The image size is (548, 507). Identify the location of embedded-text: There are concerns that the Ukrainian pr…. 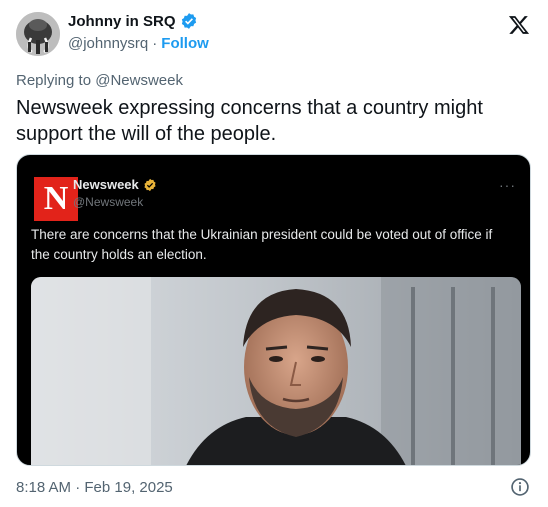
(262, 244).